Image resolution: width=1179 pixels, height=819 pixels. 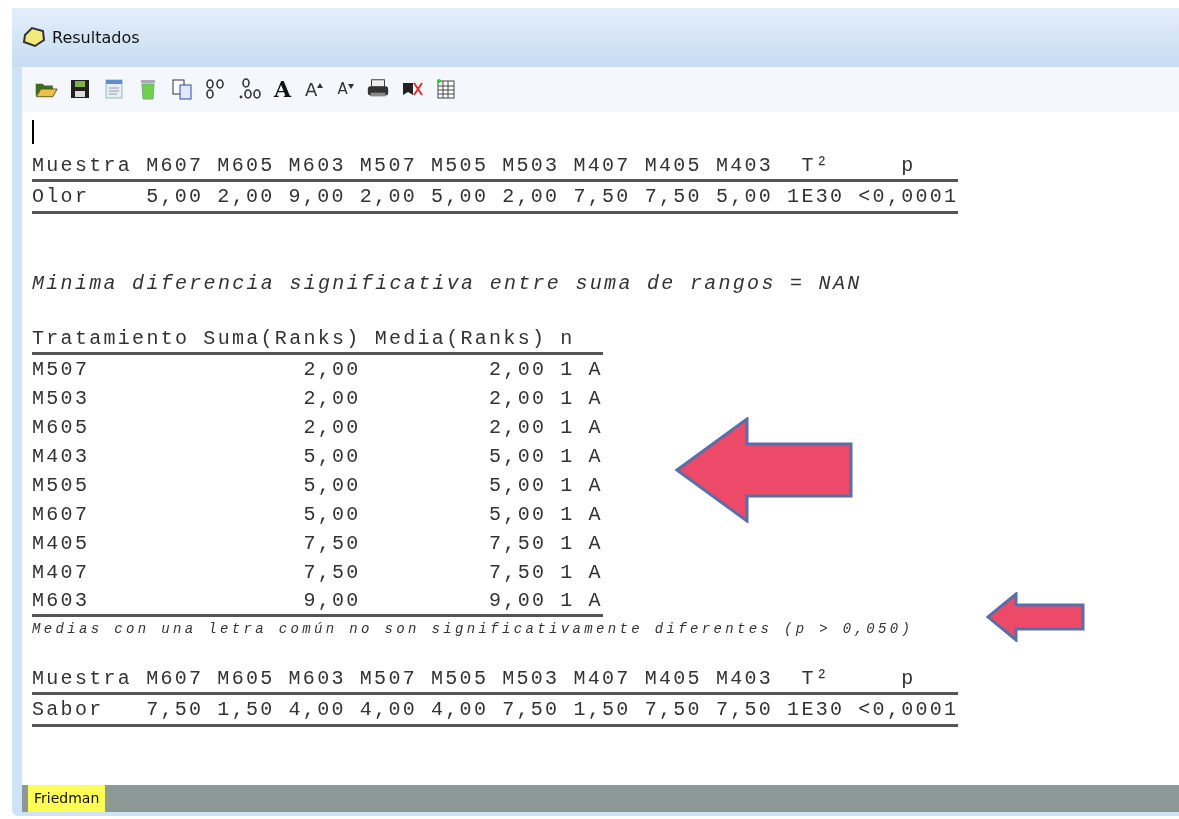 What do you see at coordinates (82, 709) in the screenshot?
I see `table-cell: Sabor` at bounding box center [82, 709].